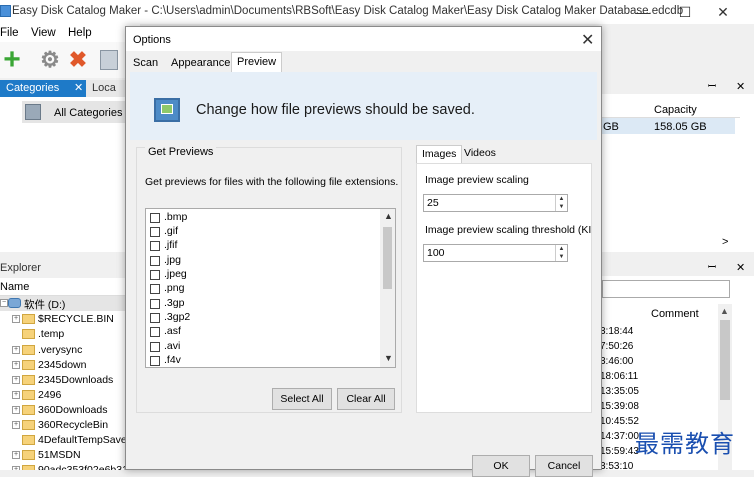 Image resolution: width=754 pixels, height=477 pixels. I want to click on time-cell: 3:18:44, so click(617, 331).